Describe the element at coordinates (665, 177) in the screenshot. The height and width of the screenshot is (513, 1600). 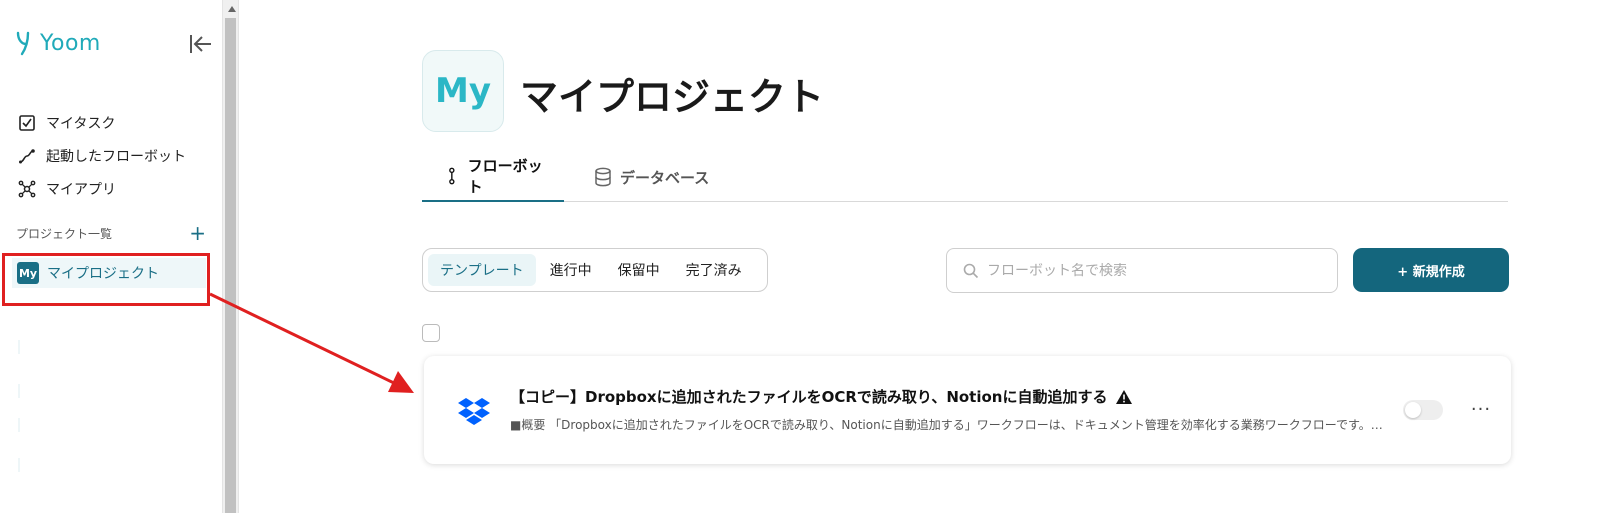
I see `tab-label: データベース` at that location.